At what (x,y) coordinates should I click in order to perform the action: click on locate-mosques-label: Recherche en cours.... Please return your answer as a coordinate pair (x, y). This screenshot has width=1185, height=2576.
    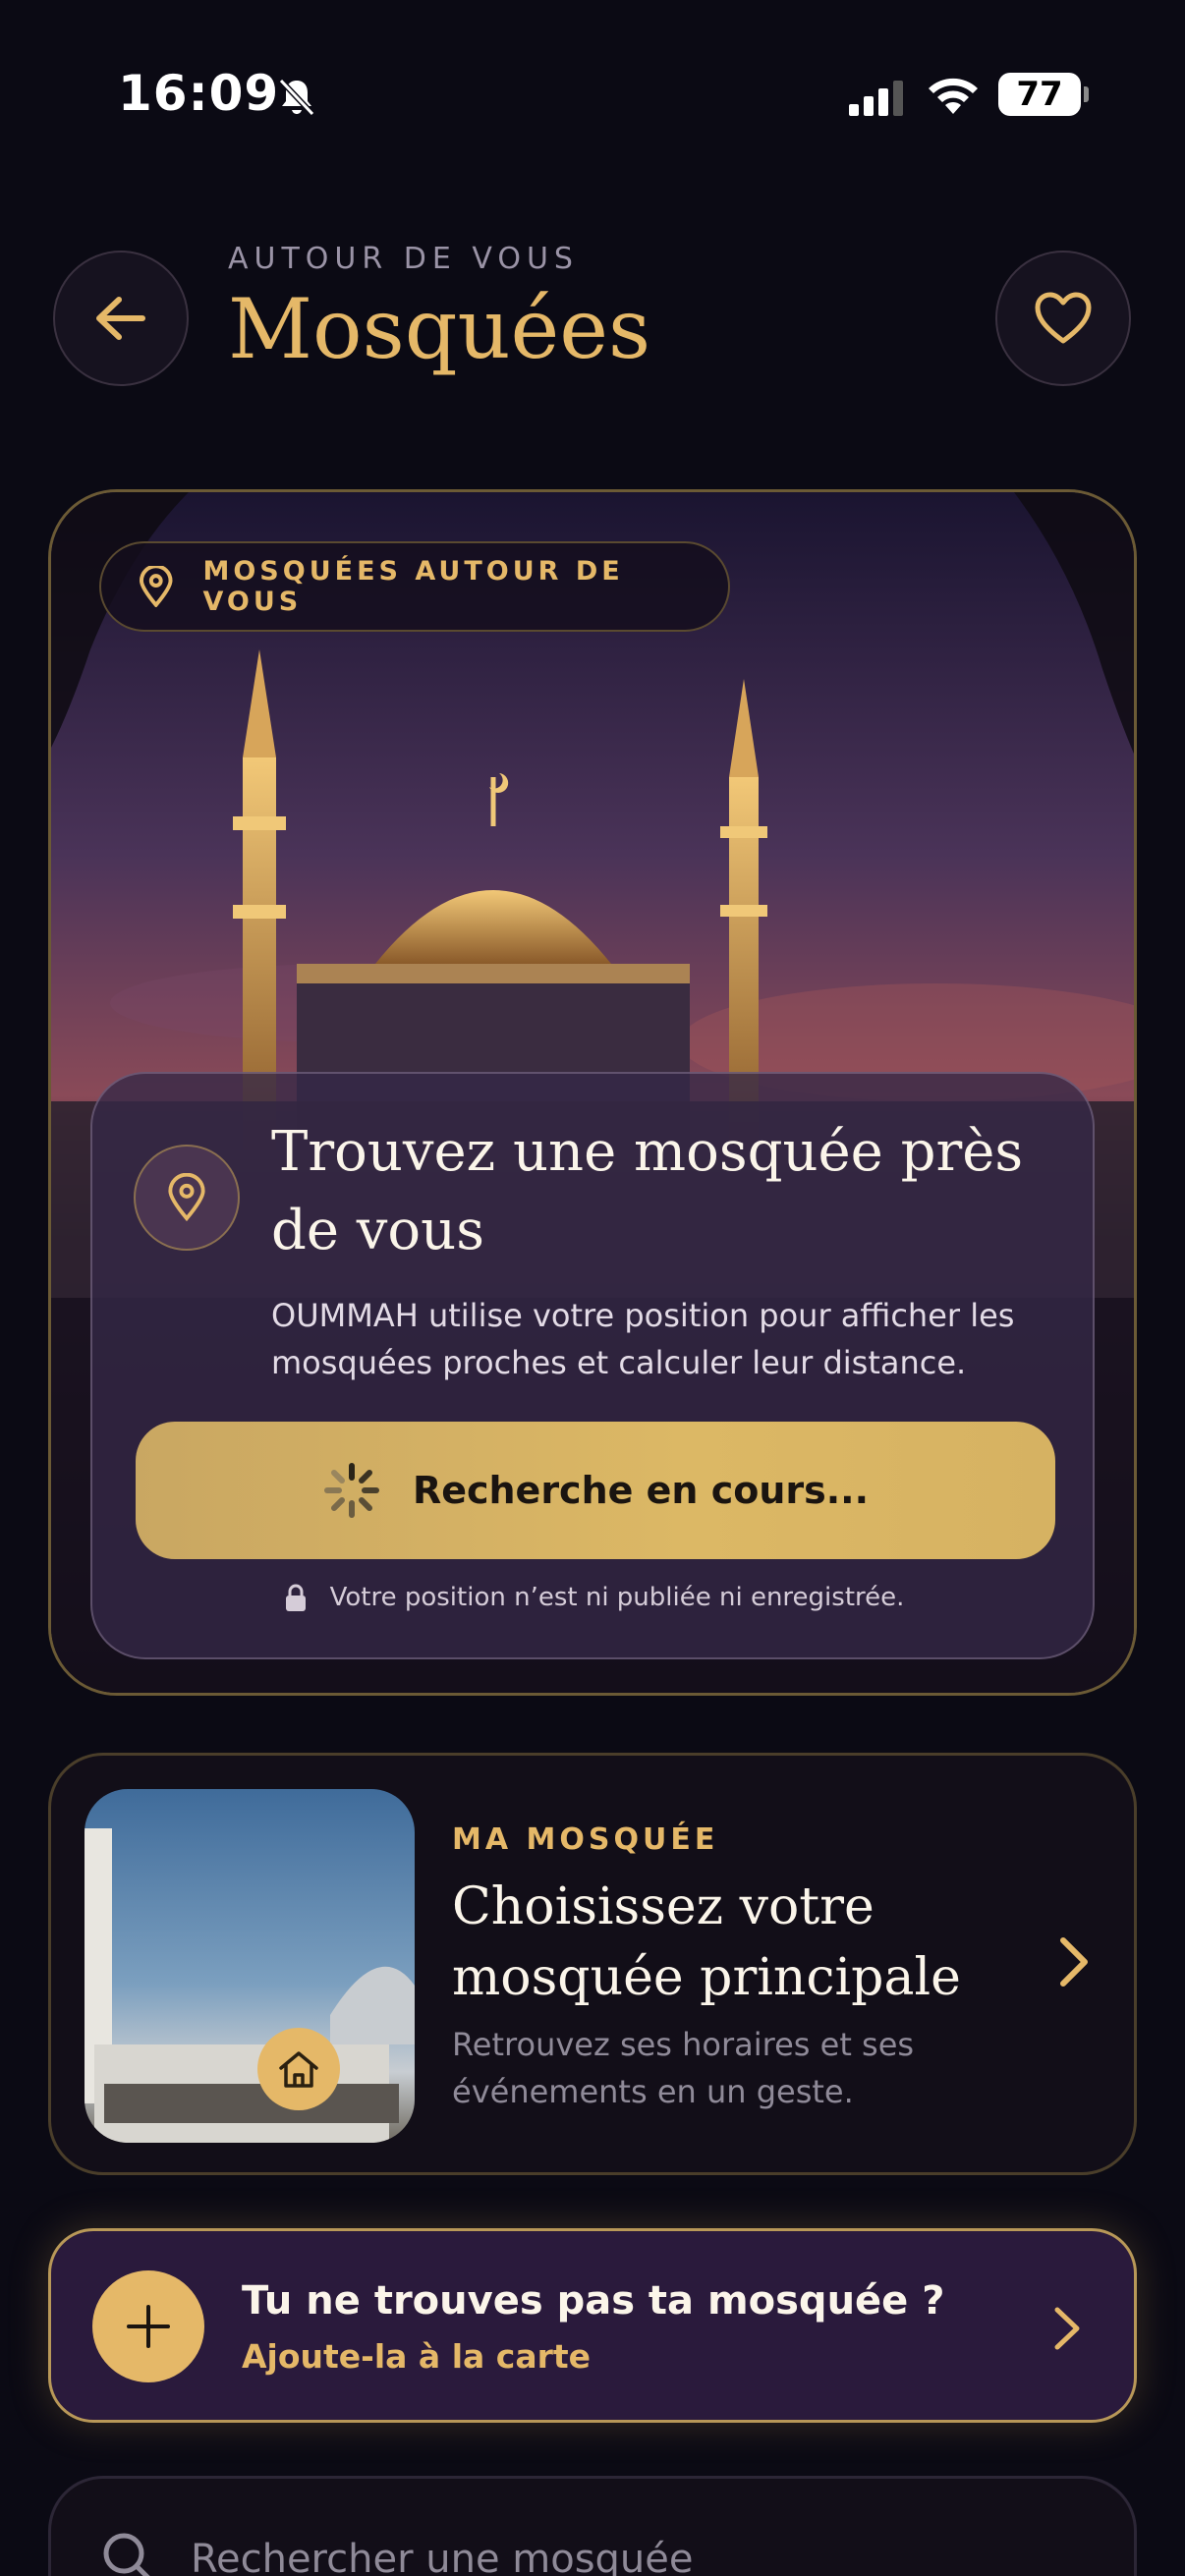
    Looking at the image, I should click on (641, 1490).